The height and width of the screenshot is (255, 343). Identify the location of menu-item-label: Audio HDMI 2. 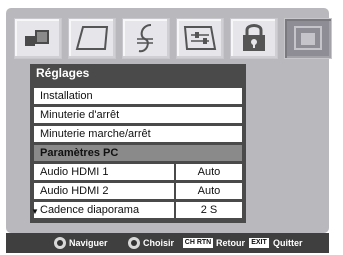
(74, 191).